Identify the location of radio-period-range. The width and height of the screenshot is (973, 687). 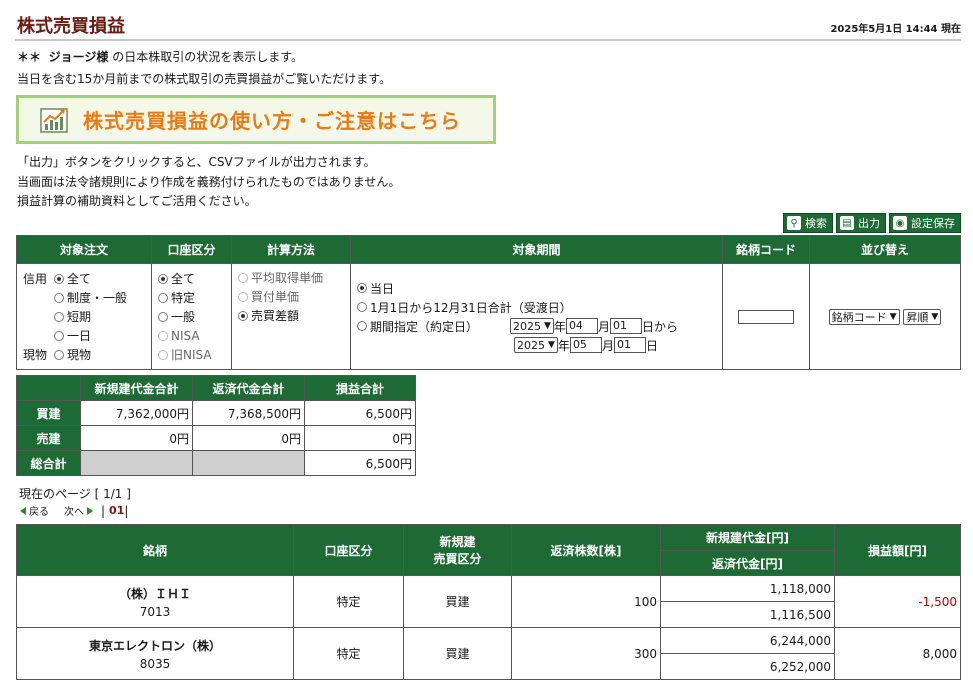
(362, 326).